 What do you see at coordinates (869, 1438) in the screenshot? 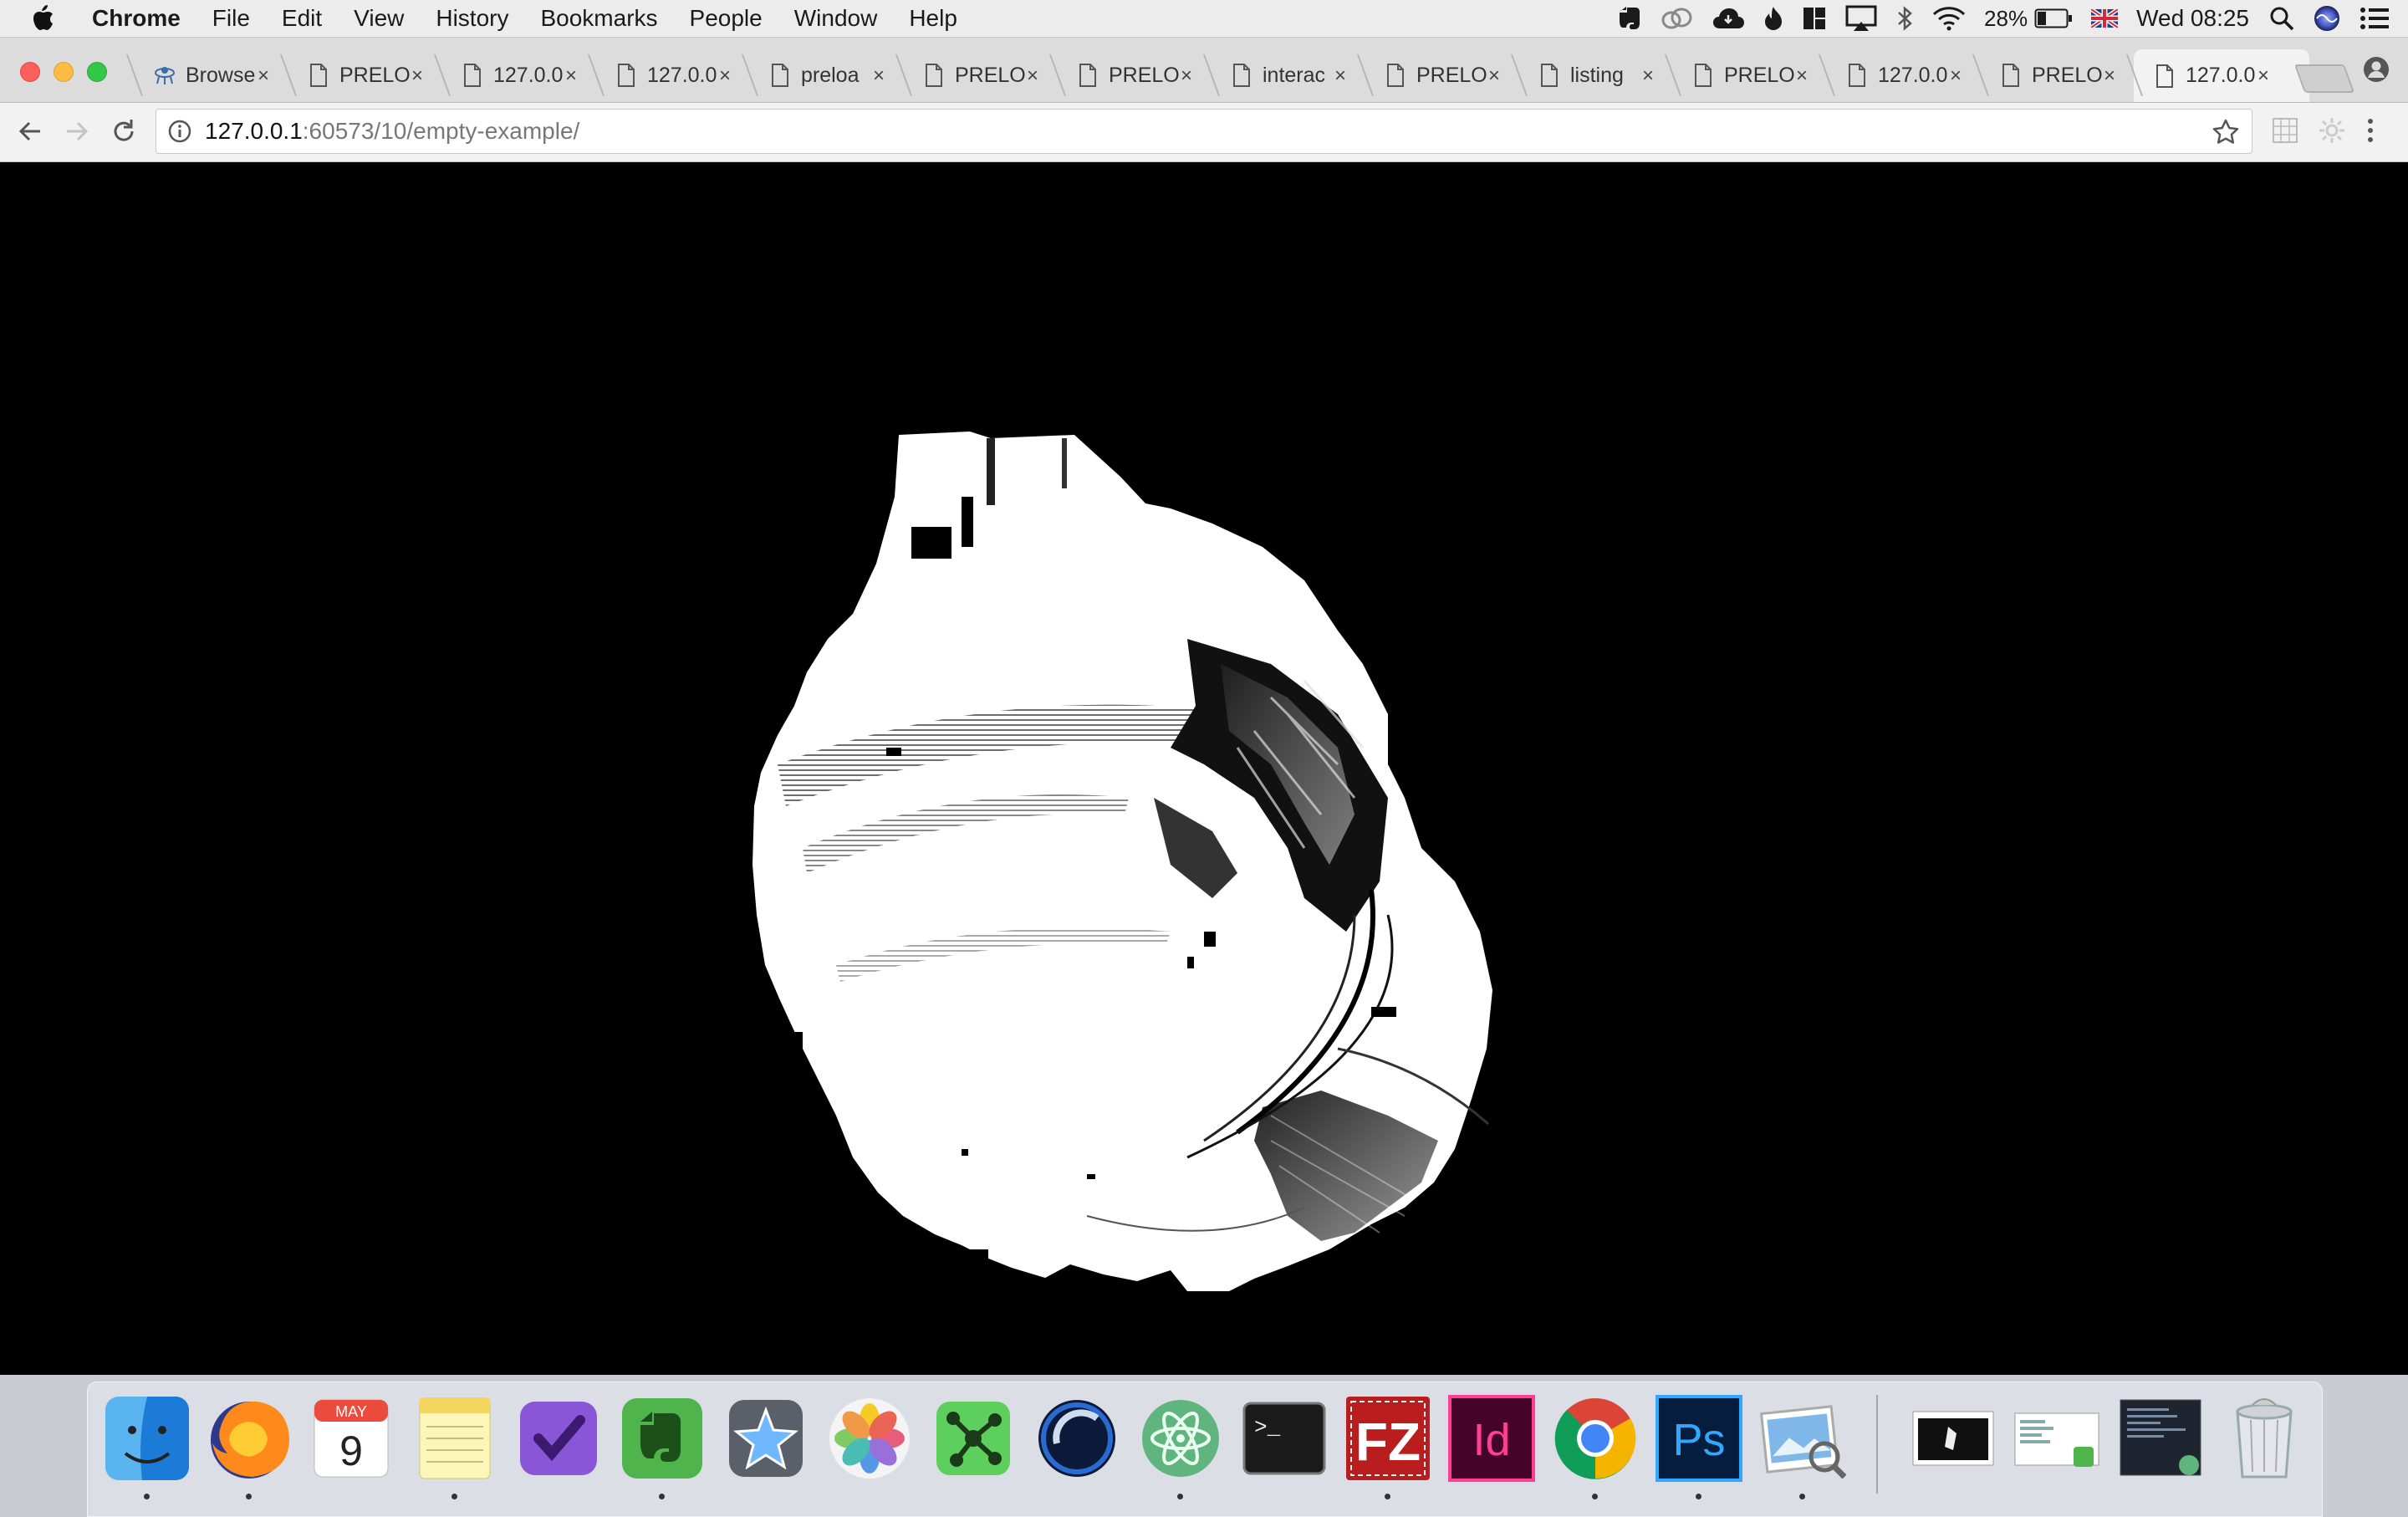
I see `dock-app-photos` at bounding box center [869, 1438].